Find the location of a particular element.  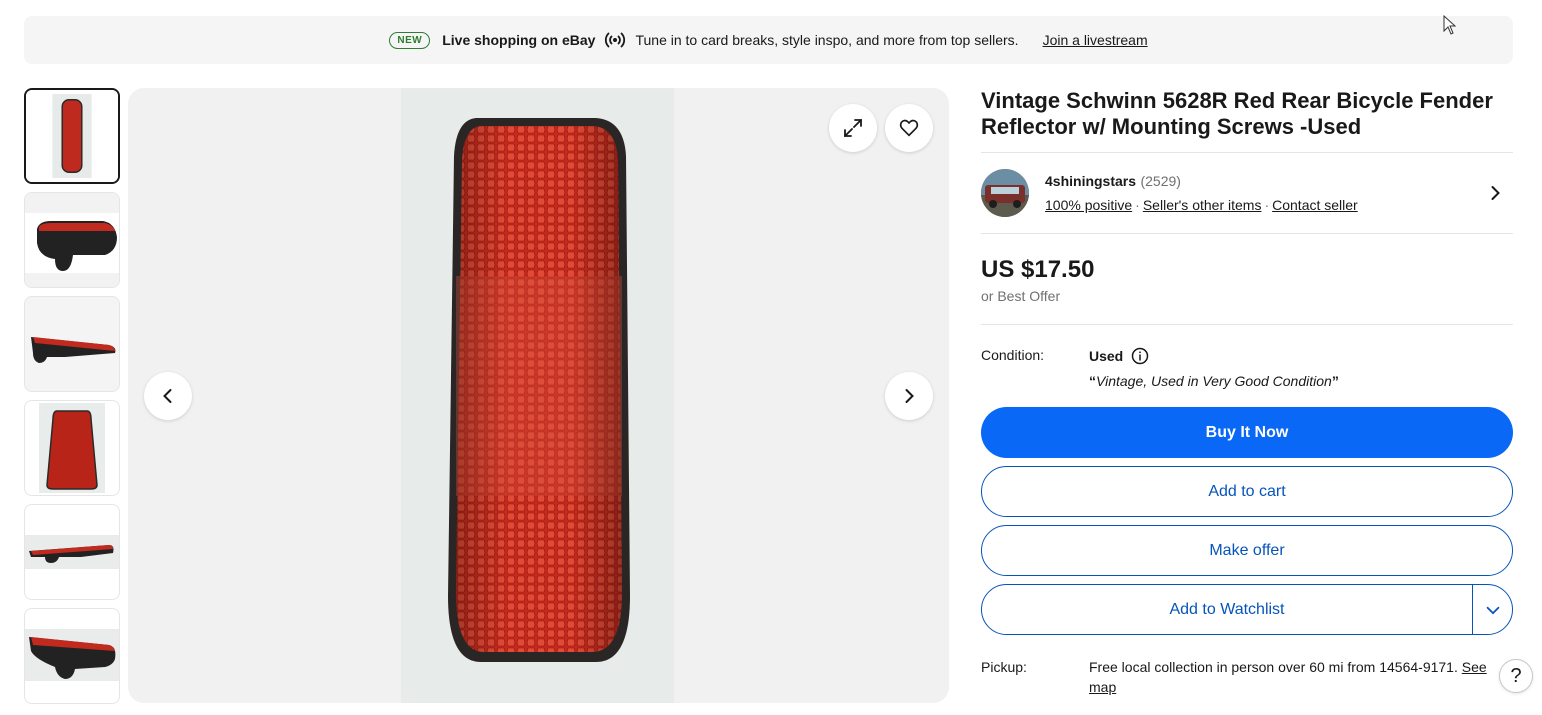

watchlist-split-button: Add to Watchlist is located at coordinates (1247, 609).